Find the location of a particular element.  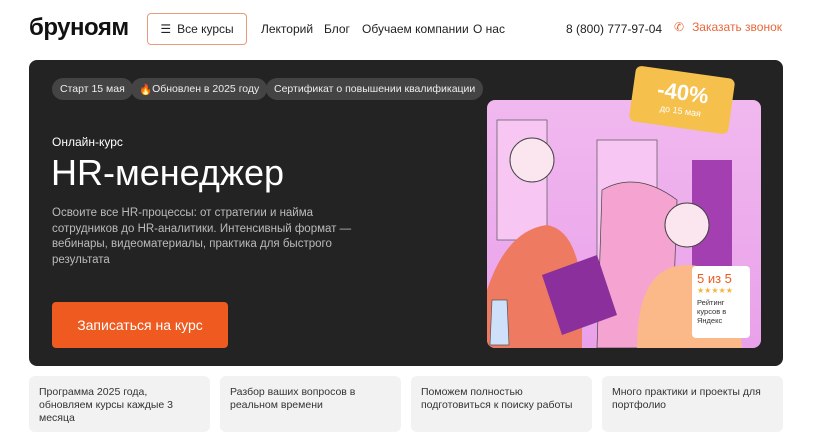

callback-button: ✆ Заказать звонок is located at coordinates (728, 27).